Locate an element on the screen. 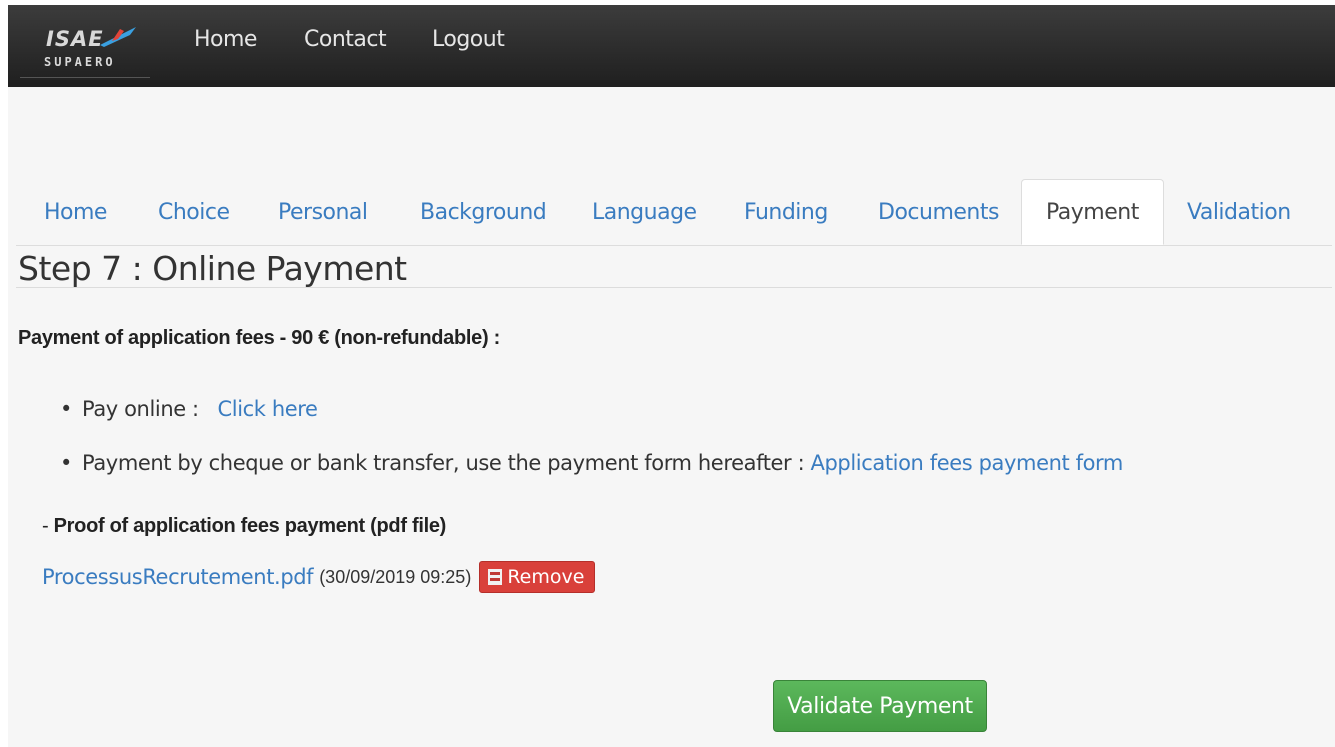 The height and width of the screenshot is (747, 1335). tab-validation: Validation is located at coordinates (1239, 212).